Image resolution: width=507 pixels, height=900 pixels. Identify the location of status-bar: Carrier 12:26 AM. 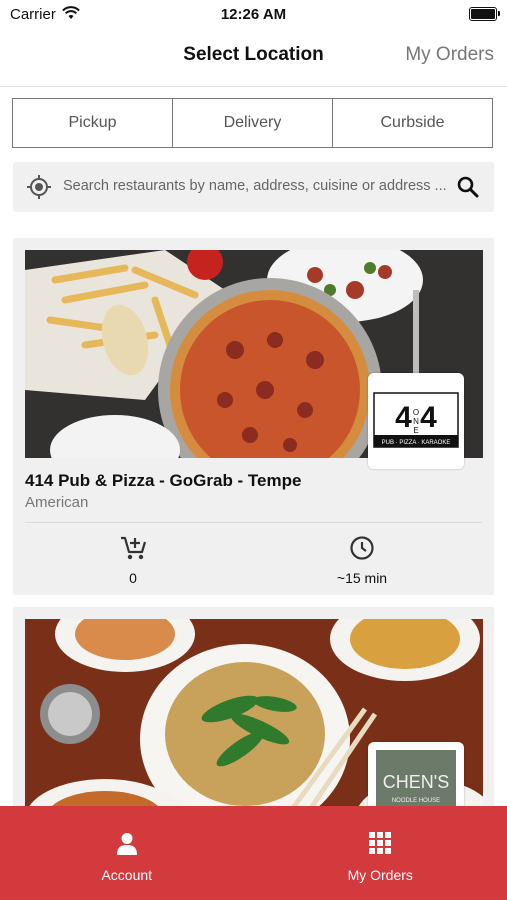
(253, 15).